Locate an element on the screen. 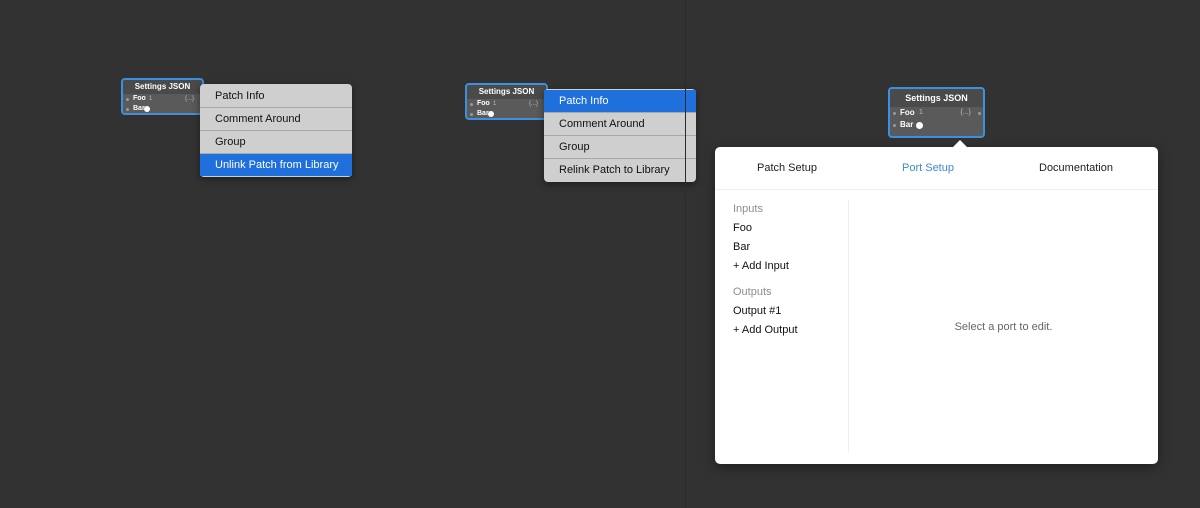  tab-documentation: Documentation is located at coordinates (1076, 168).